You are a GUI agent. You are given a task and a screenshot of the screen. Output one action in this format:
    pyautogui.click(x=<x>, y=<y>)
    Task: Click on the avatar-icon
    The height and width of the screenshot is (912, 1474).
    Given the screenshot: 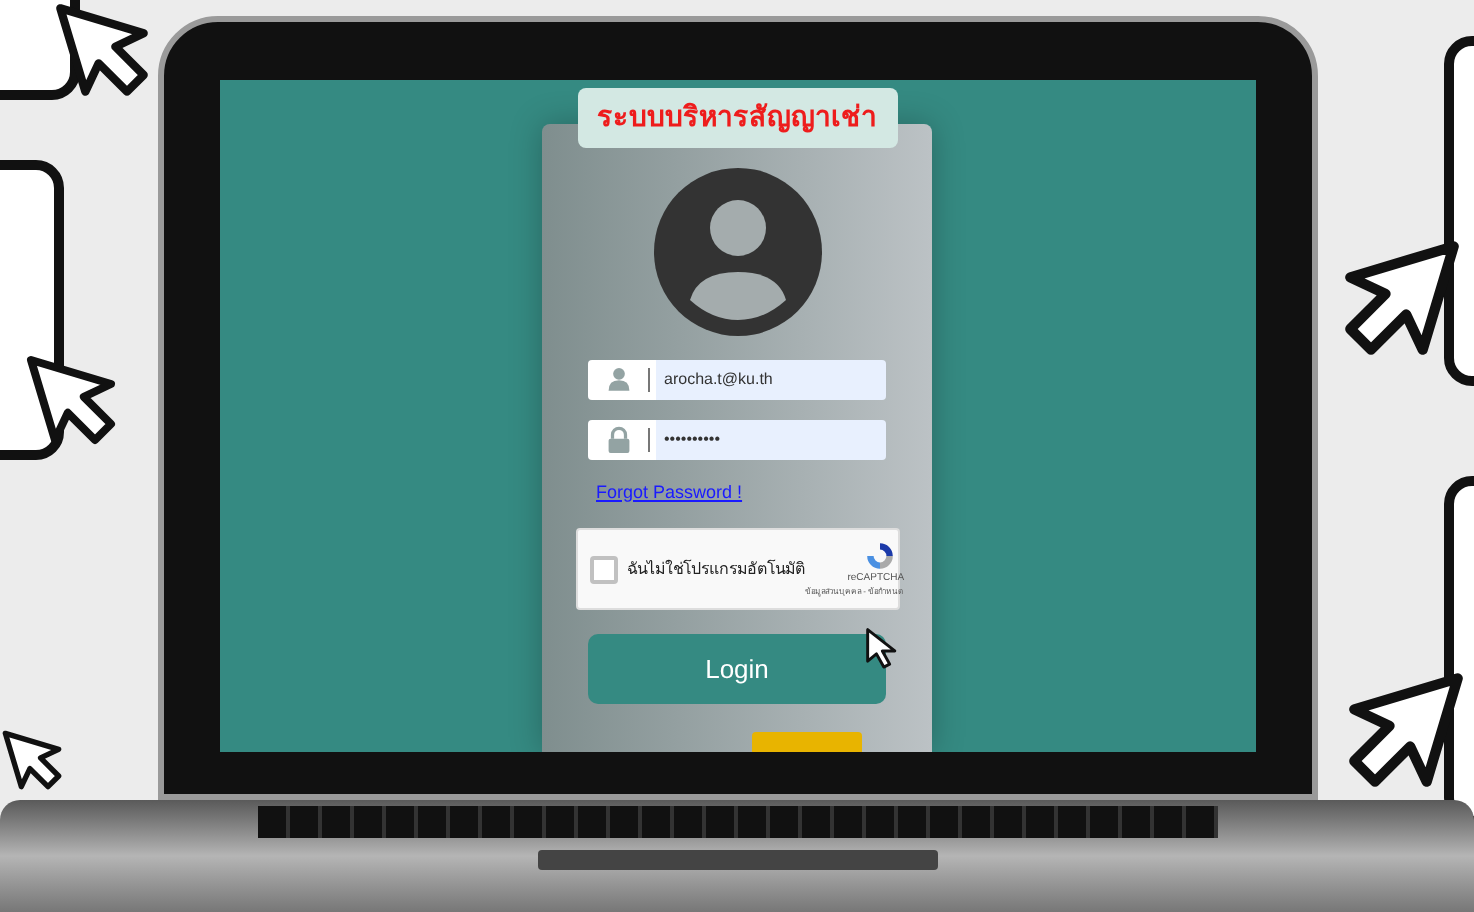 What is the action you would take?
    pyautogui.click(x=737, y=251)
    